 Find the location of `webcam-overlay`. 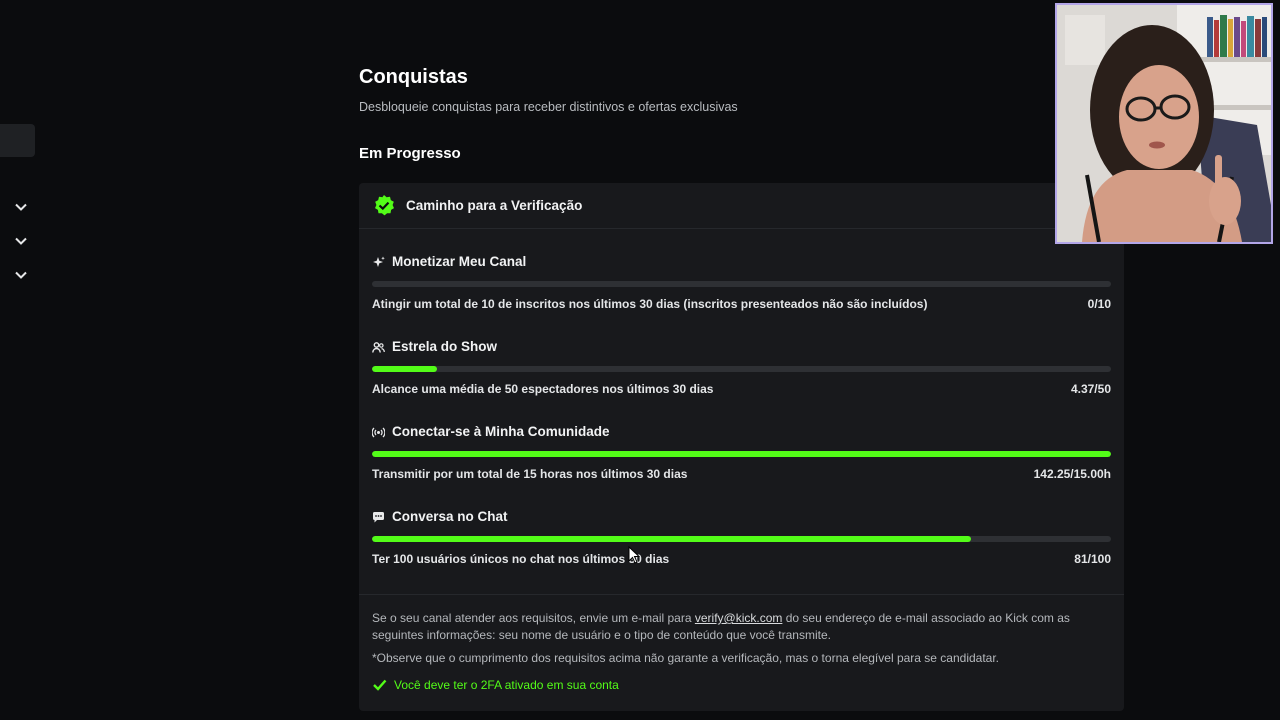

webcam-overlay is located at coordinates (1164, 123).